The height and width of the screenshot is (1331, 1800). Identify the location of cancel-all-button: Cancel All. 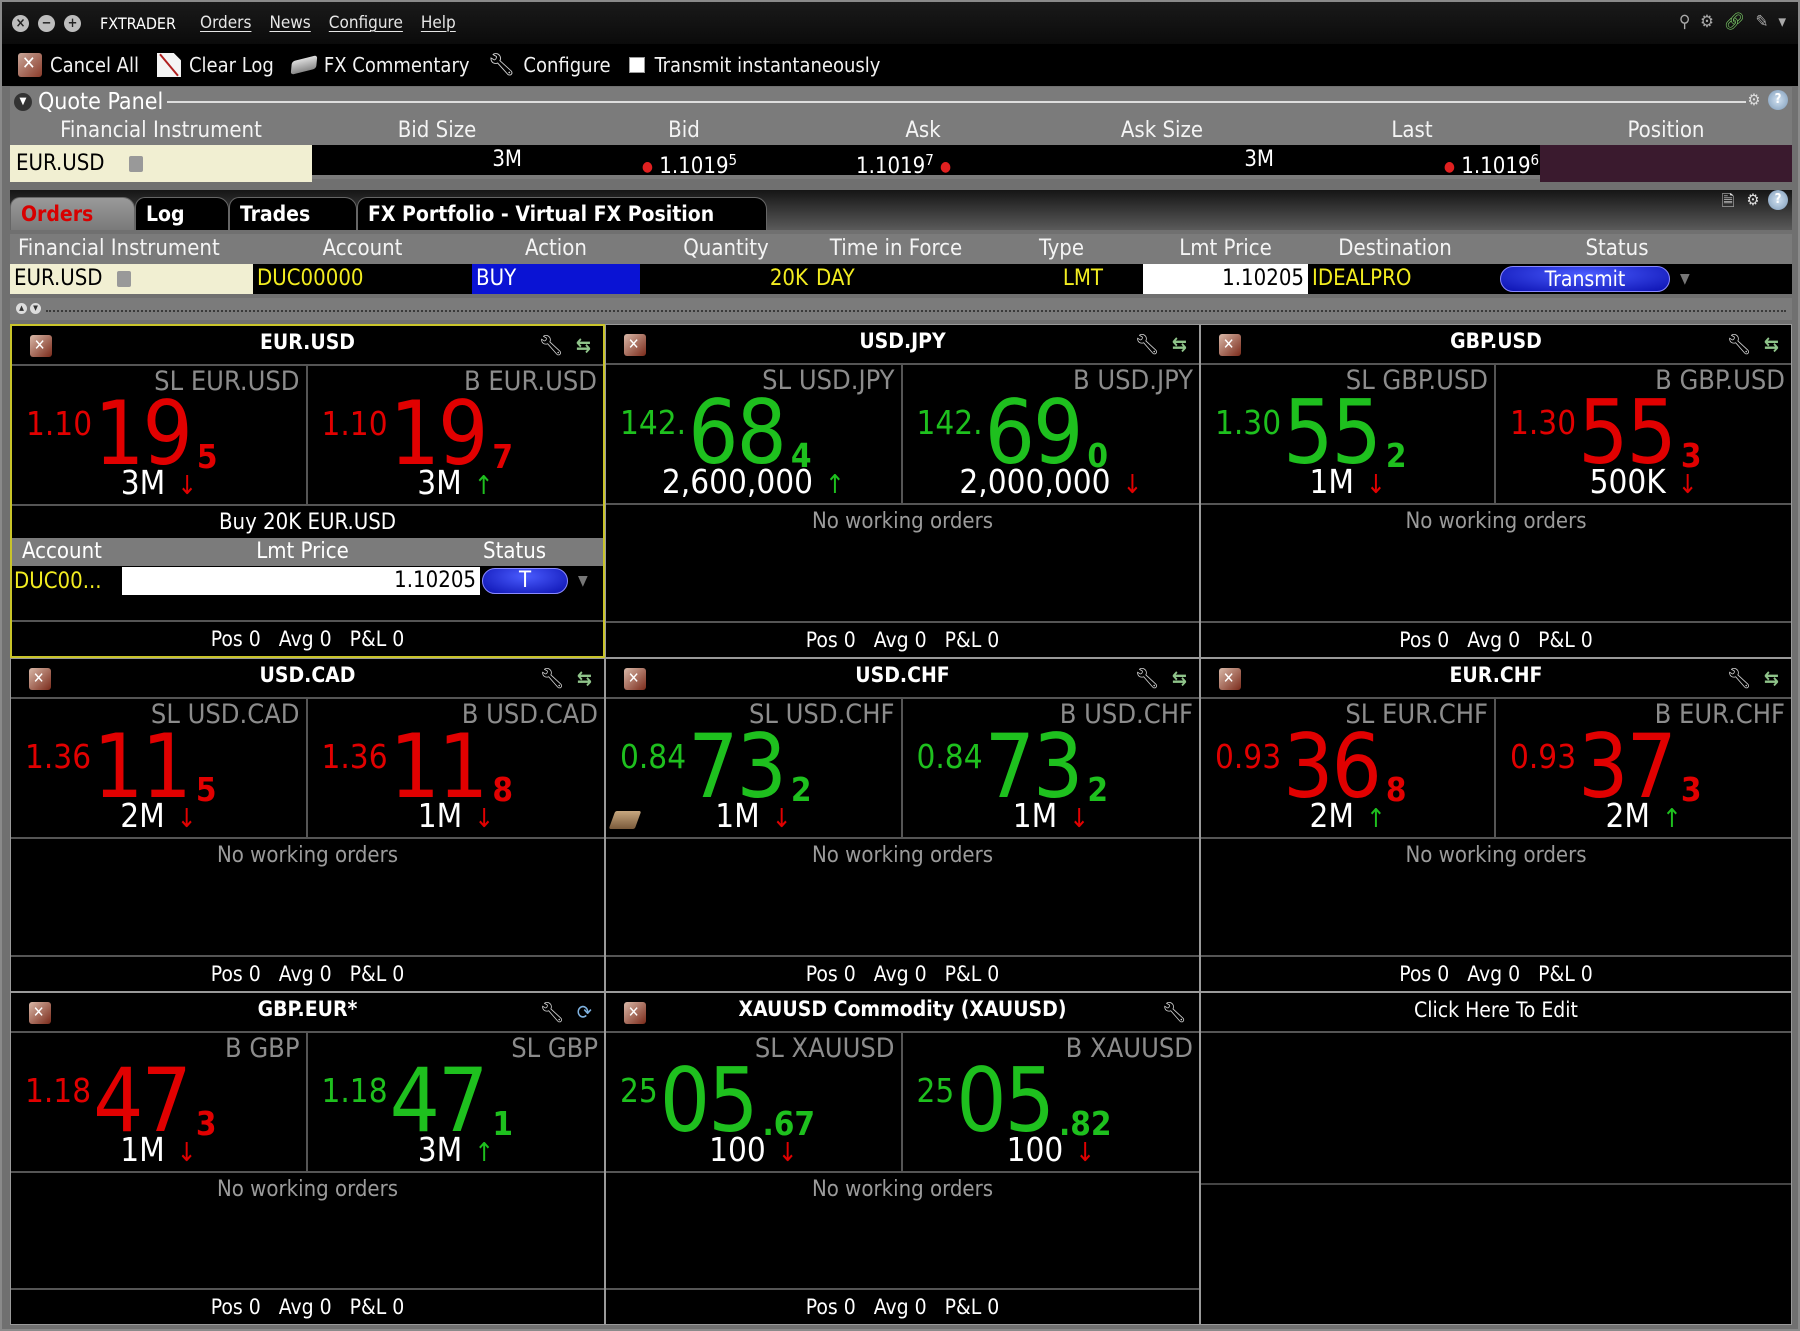
(78, 65).